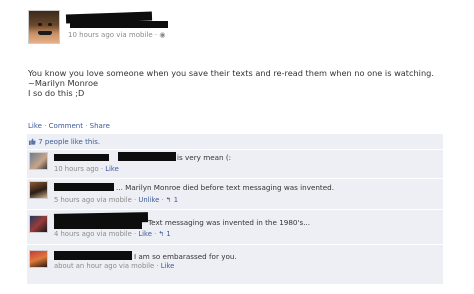  Describe the element at coordinates (44, 27) in the screenshot. I see `poster-avatar` at that location.